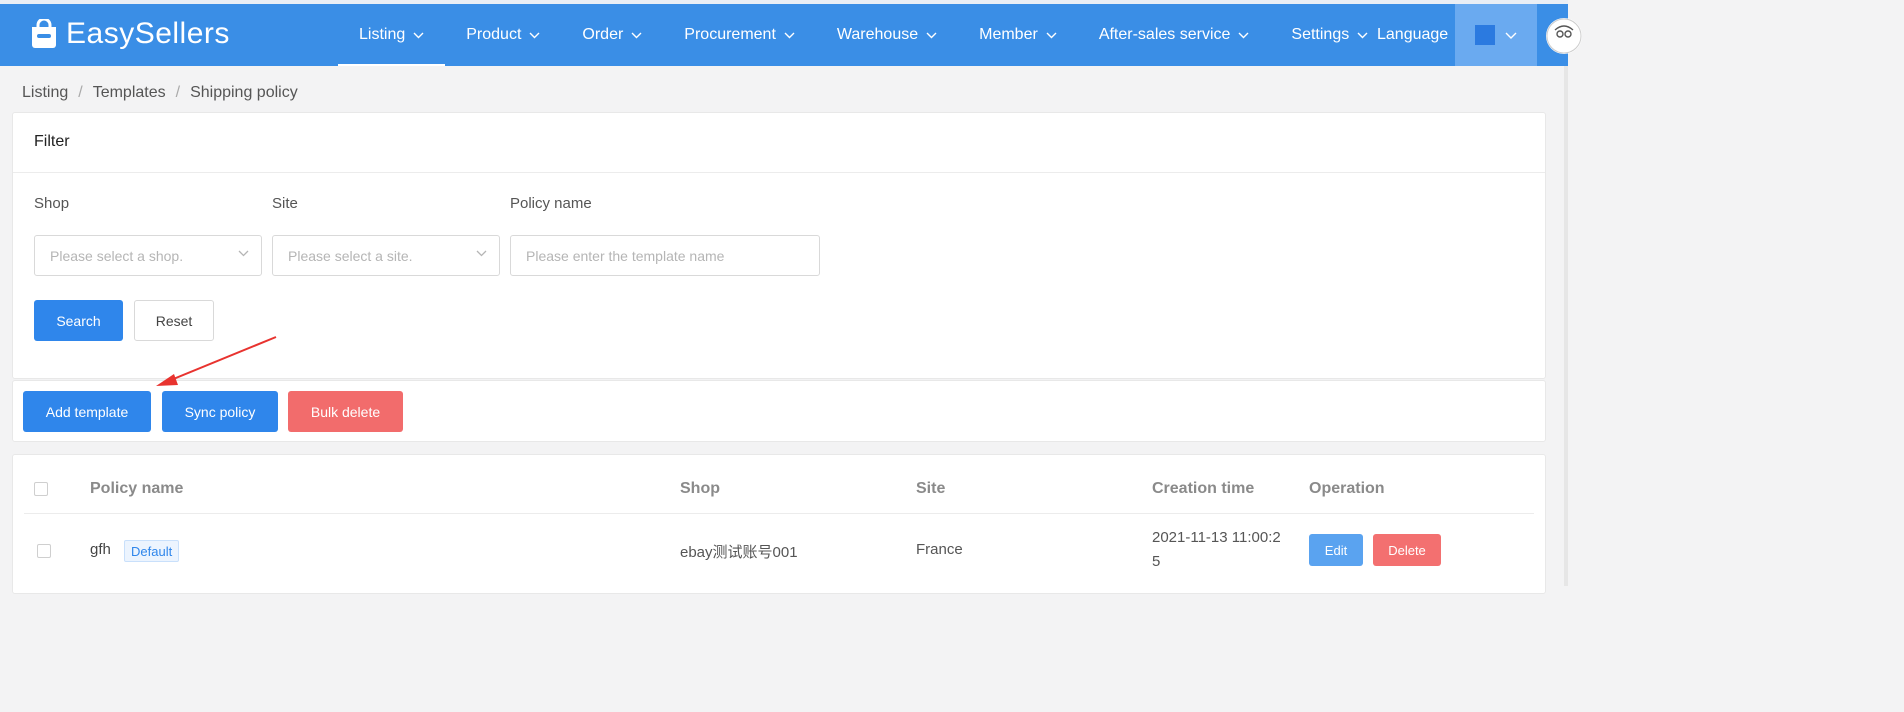  I want to click on column-header-creation-time: Creation time, so click(1203, 488).